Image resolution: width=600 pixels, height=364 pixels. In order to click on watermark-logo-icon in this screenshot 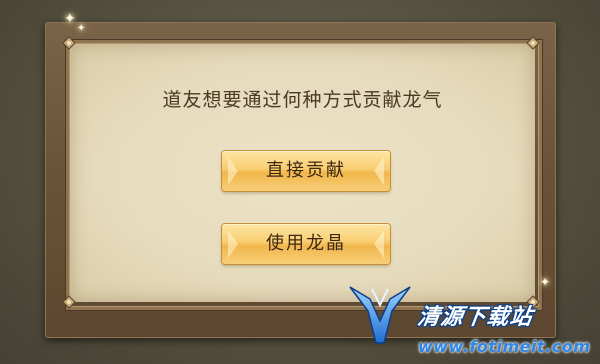, I will do `click(380, 314)`.